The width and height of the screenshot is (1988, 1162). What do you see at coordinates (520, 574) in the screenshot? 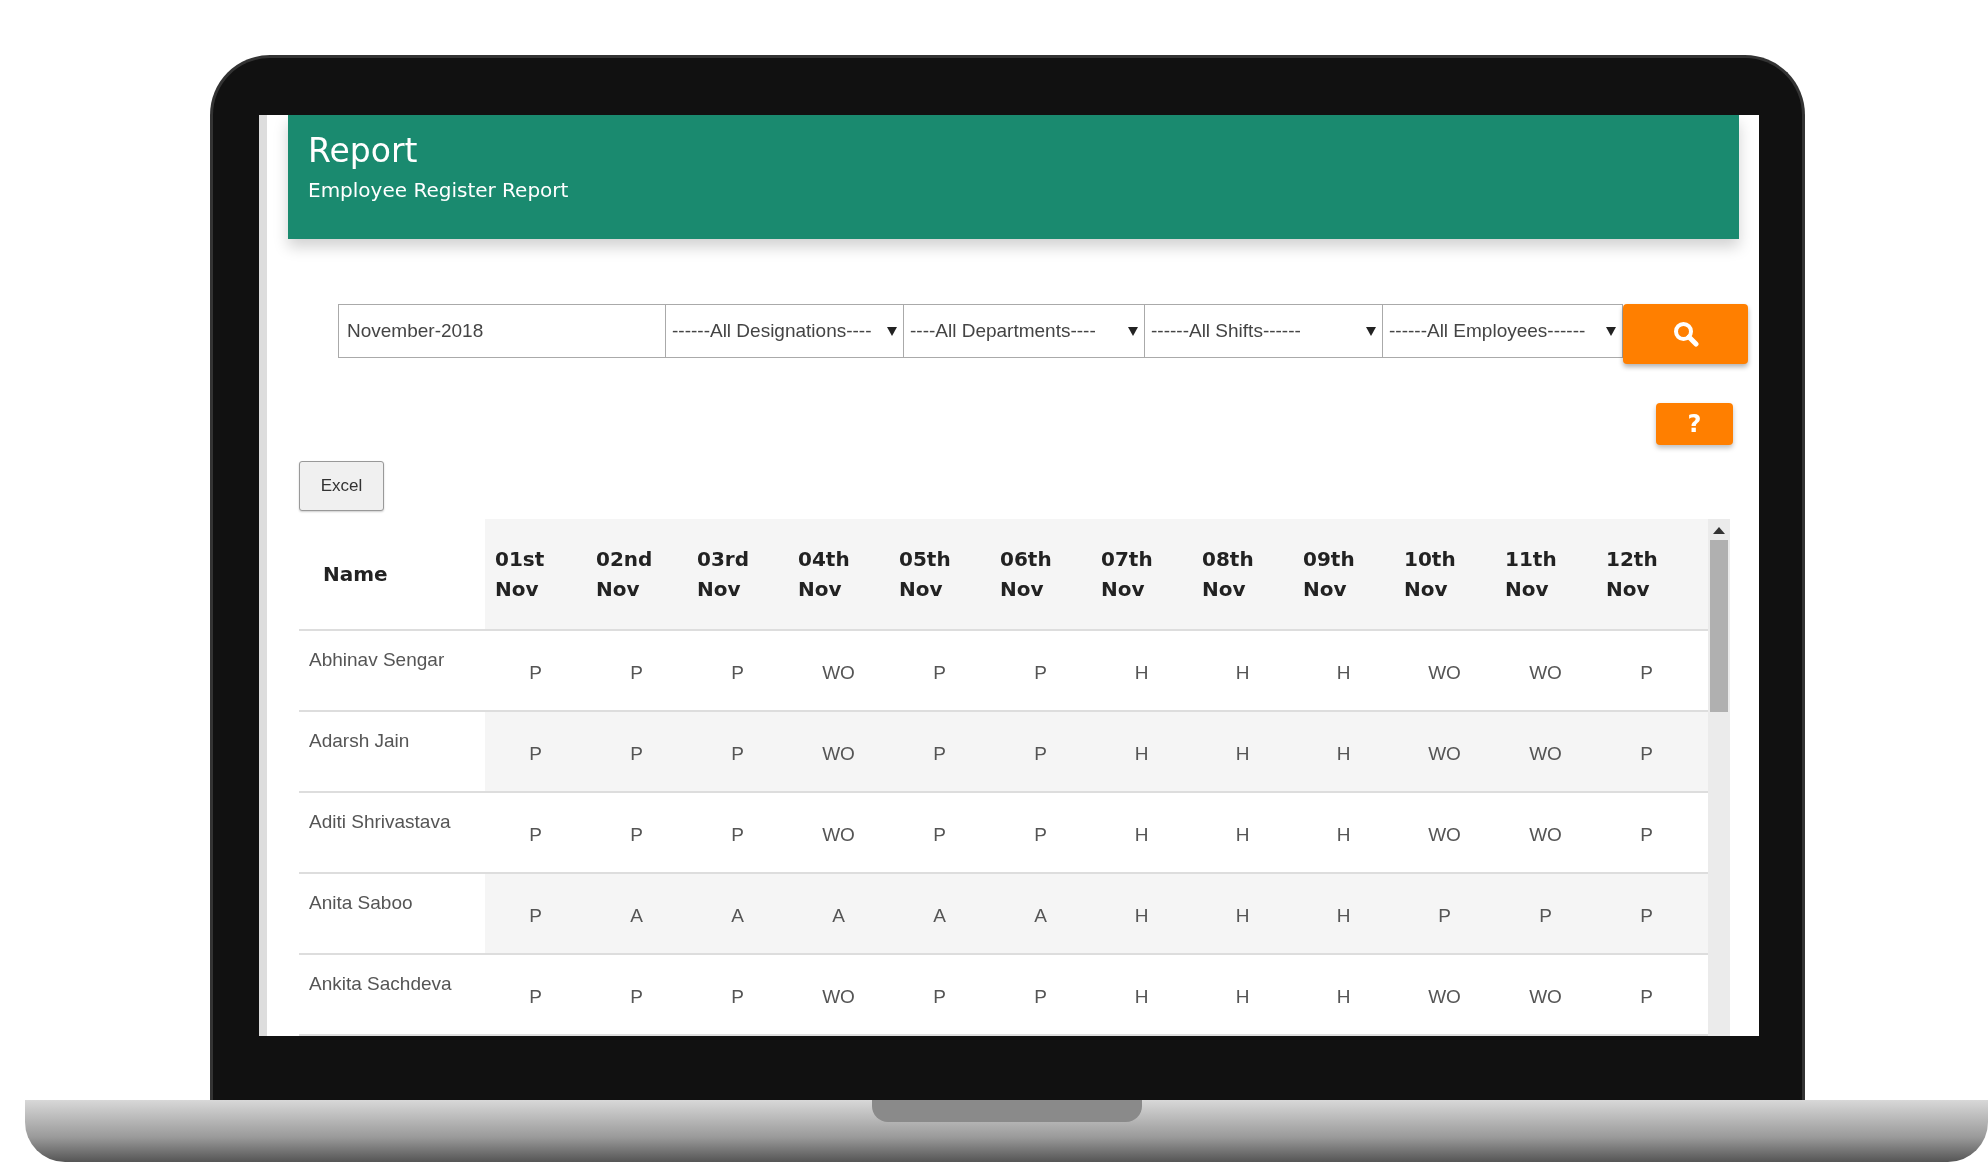
I see `column-header: 01st Nov` at bounding box center [520, 574].